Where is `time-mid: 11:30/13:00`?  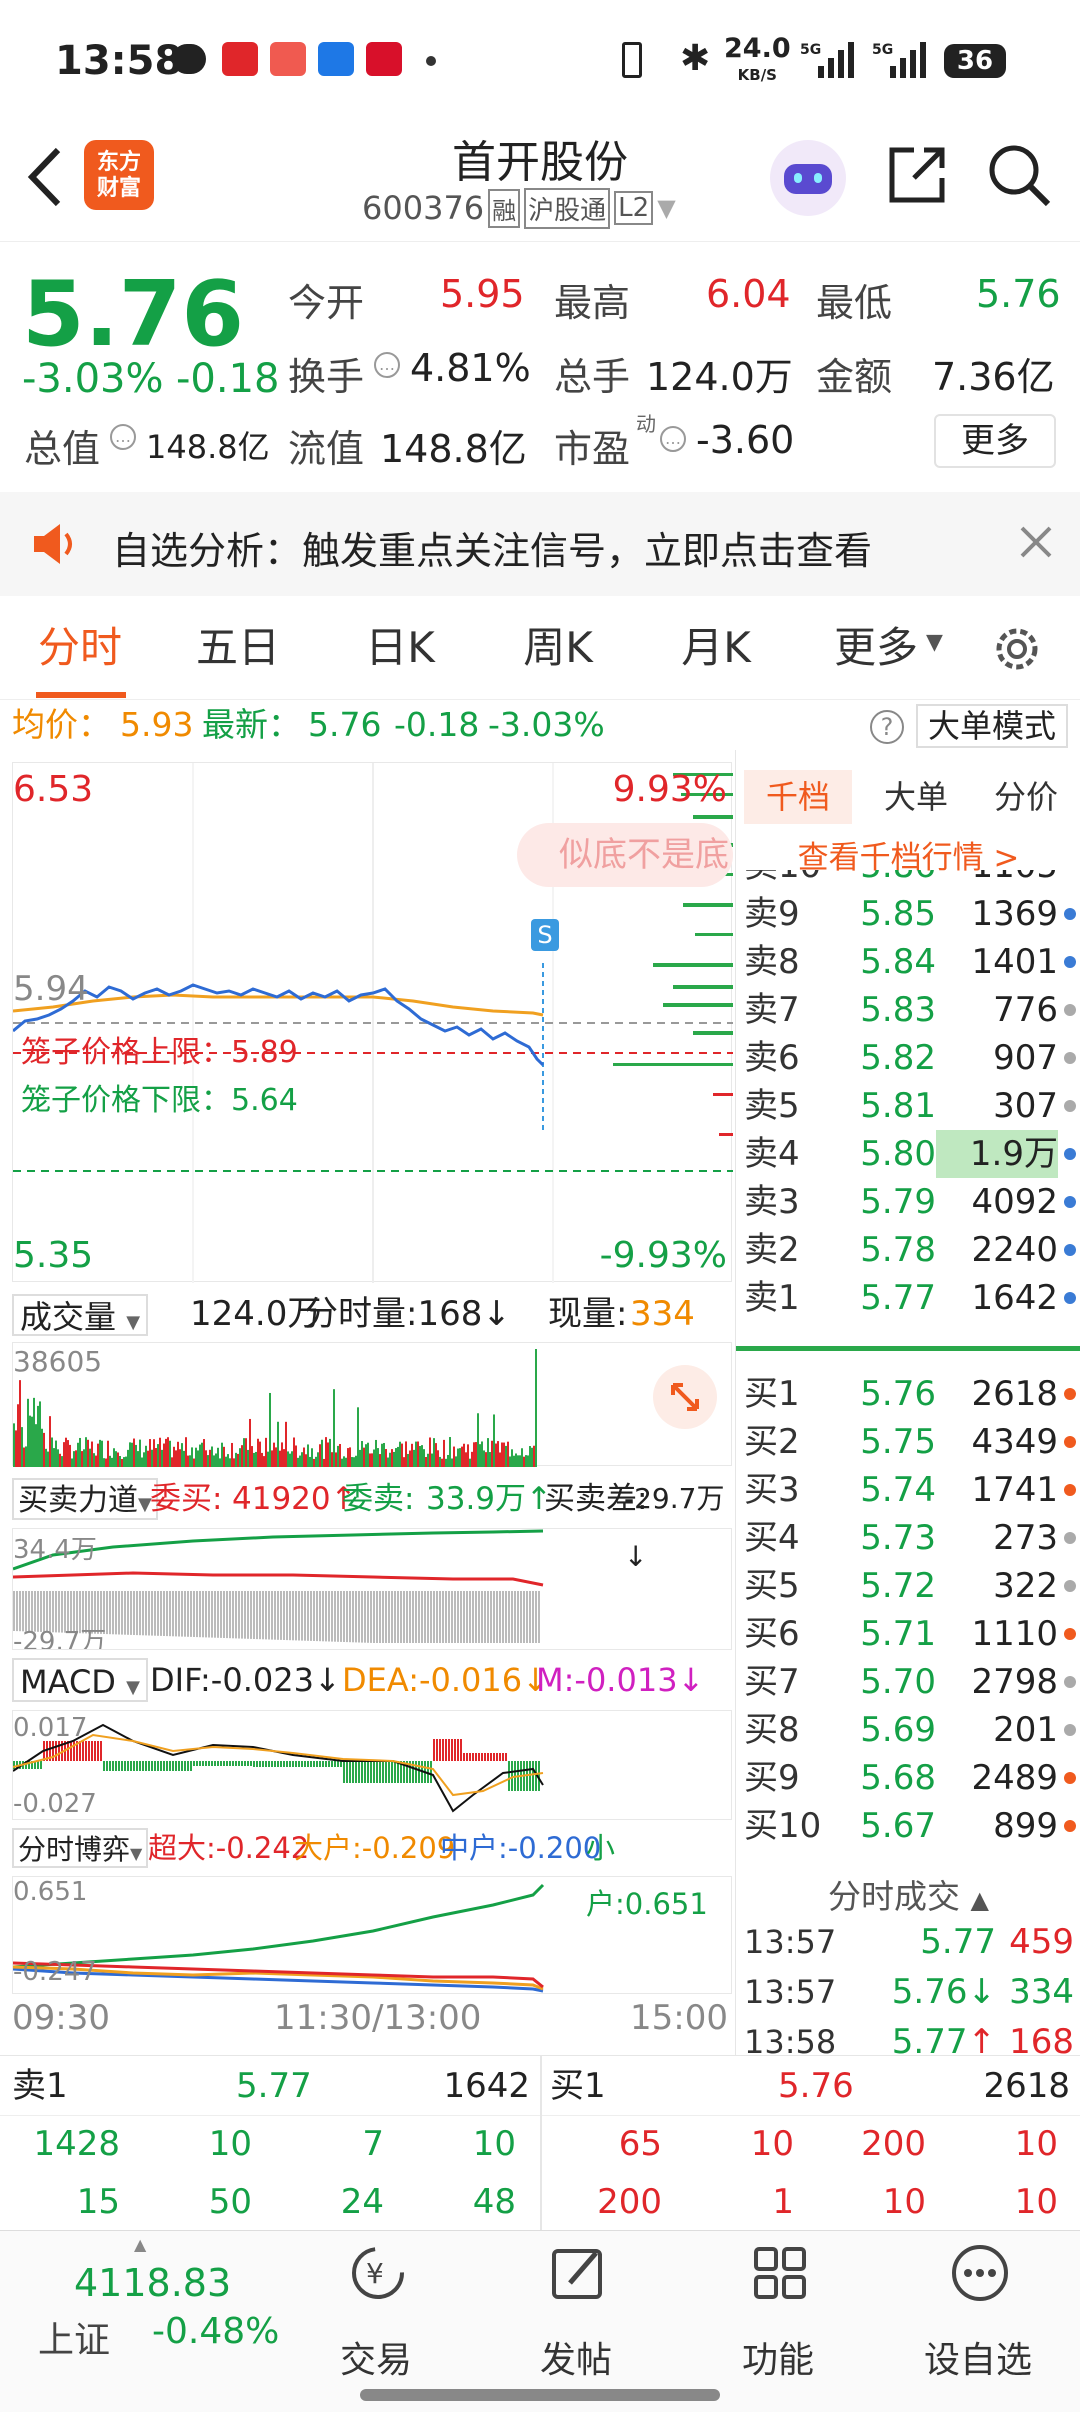 time-mid: 11:30/13:00 is located at coordinates (378, 2018).